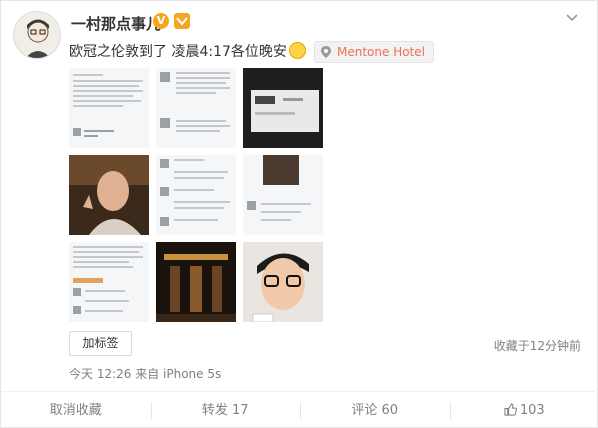  Describe the element at coordinates (297, 50) in the screenshot. I see `sleepy-emoji-icon` at that location.